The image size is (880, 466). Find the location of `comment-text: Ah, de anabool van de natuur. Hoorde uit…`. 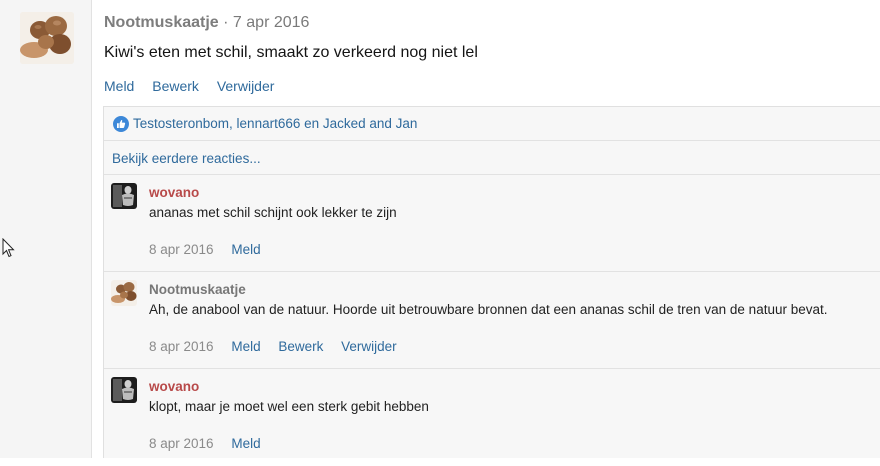

comment-text: Ah, de anabool van de natuur. Hoorde uit… is located at coordinates (488, 309).